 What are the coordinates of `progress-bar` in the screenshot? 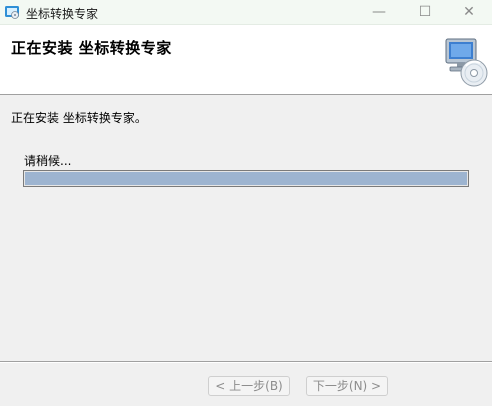 It's located at (246, 178).